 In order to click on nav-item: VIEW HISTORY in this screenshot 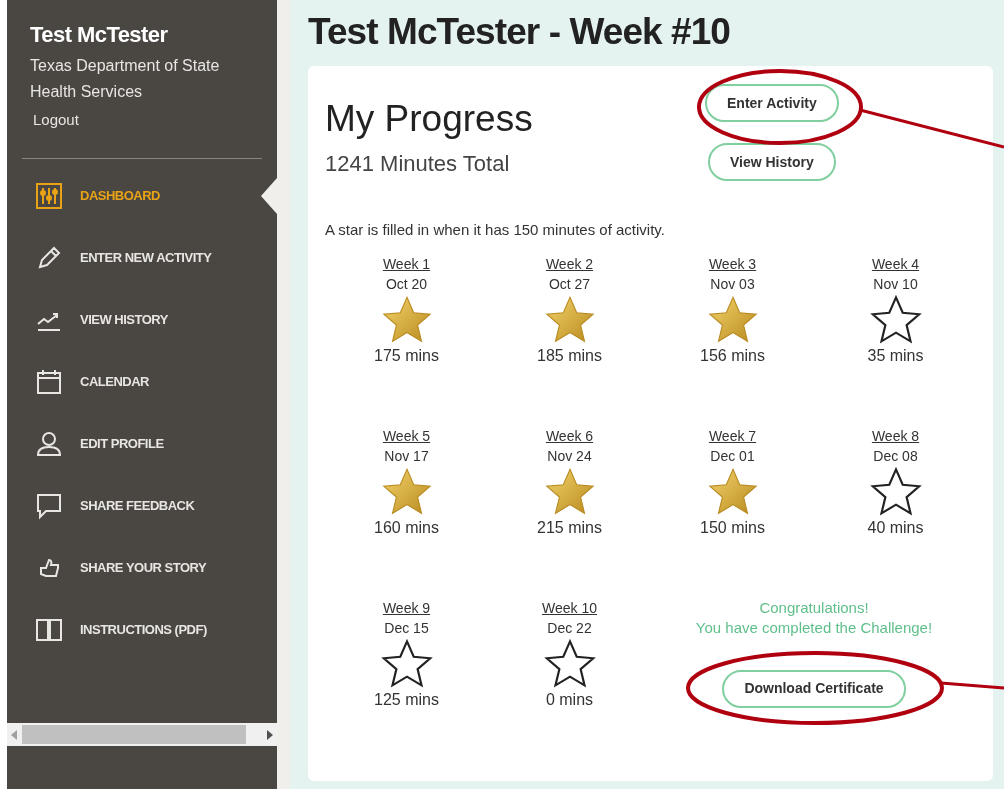, I will do `click(87, 319)`.